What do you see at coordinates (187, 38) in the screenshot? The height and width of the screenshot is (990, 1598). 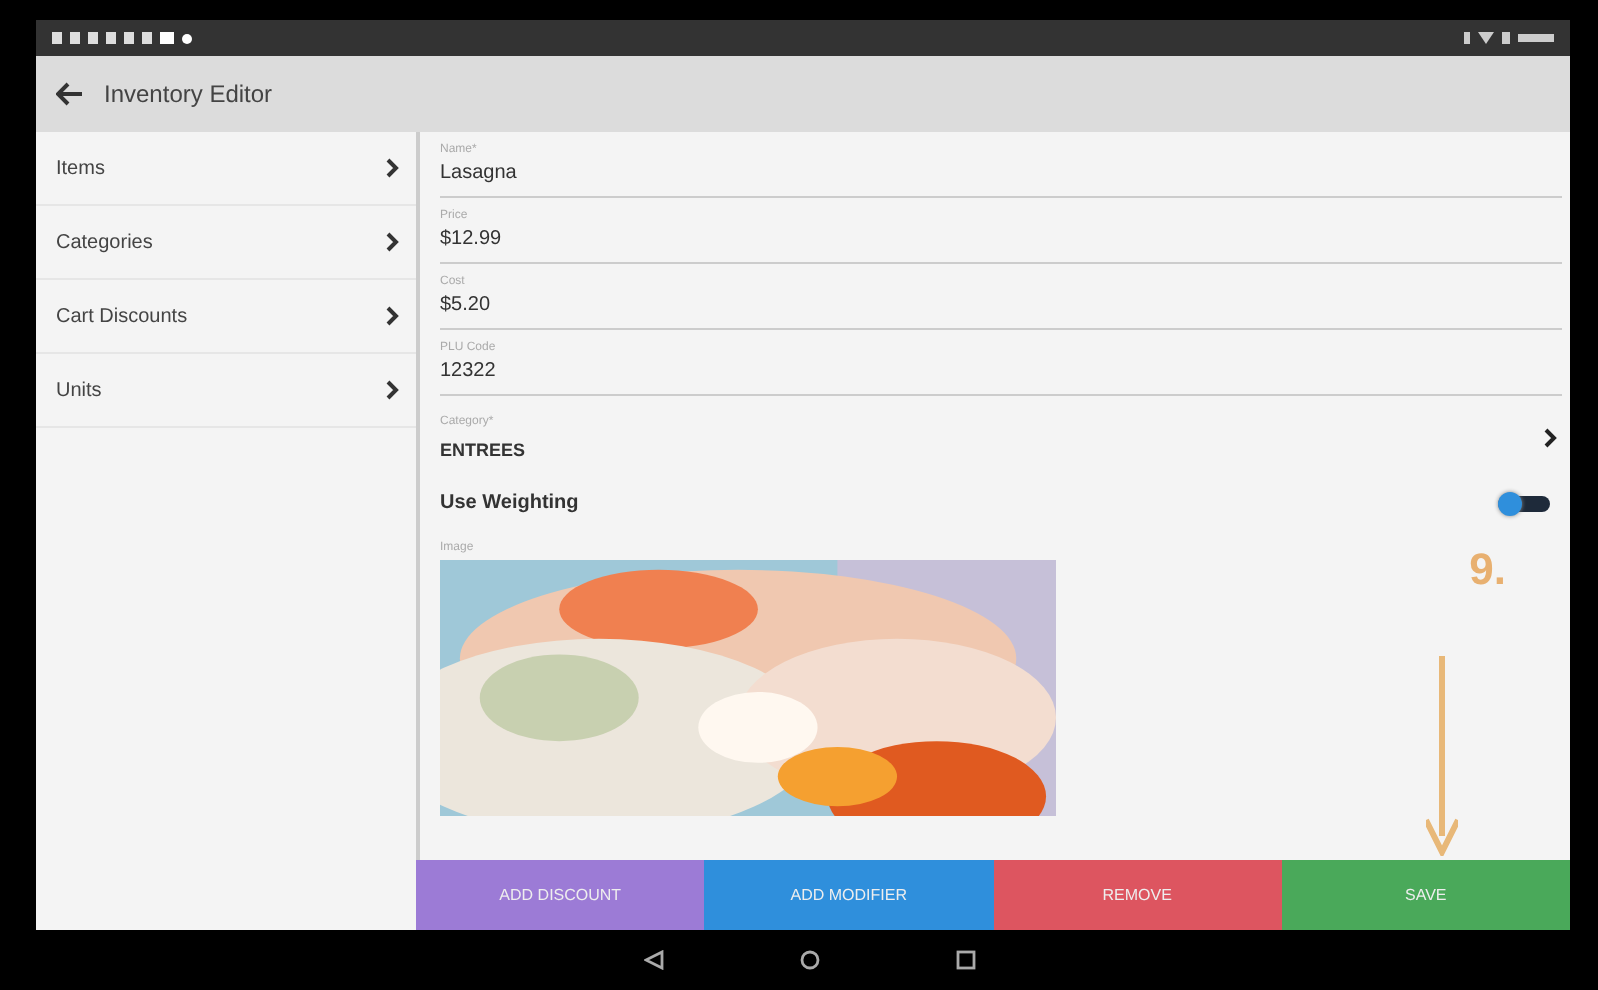 I see `dot-icon` at bounding box center [187, 38].